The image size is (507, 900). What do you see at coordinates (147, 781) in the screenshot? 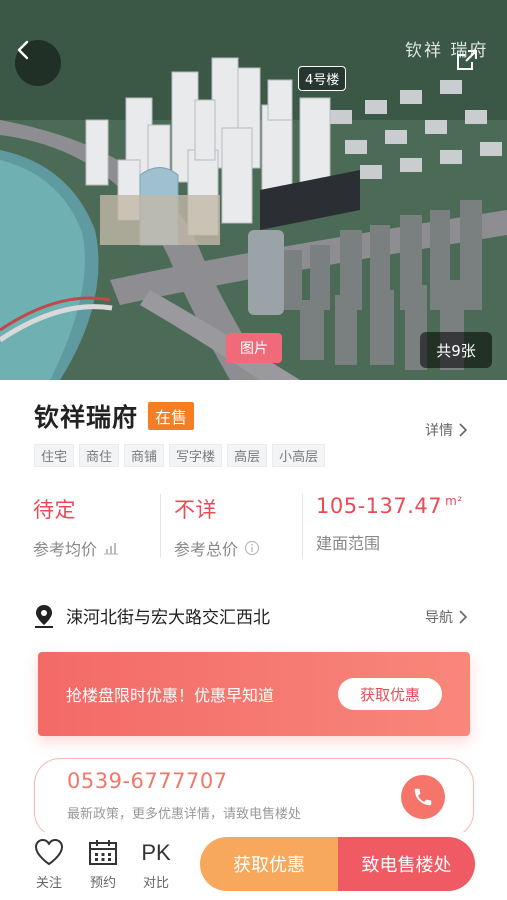
I see `phone-number: 0539-6777707` at bounding box center [147, 781].